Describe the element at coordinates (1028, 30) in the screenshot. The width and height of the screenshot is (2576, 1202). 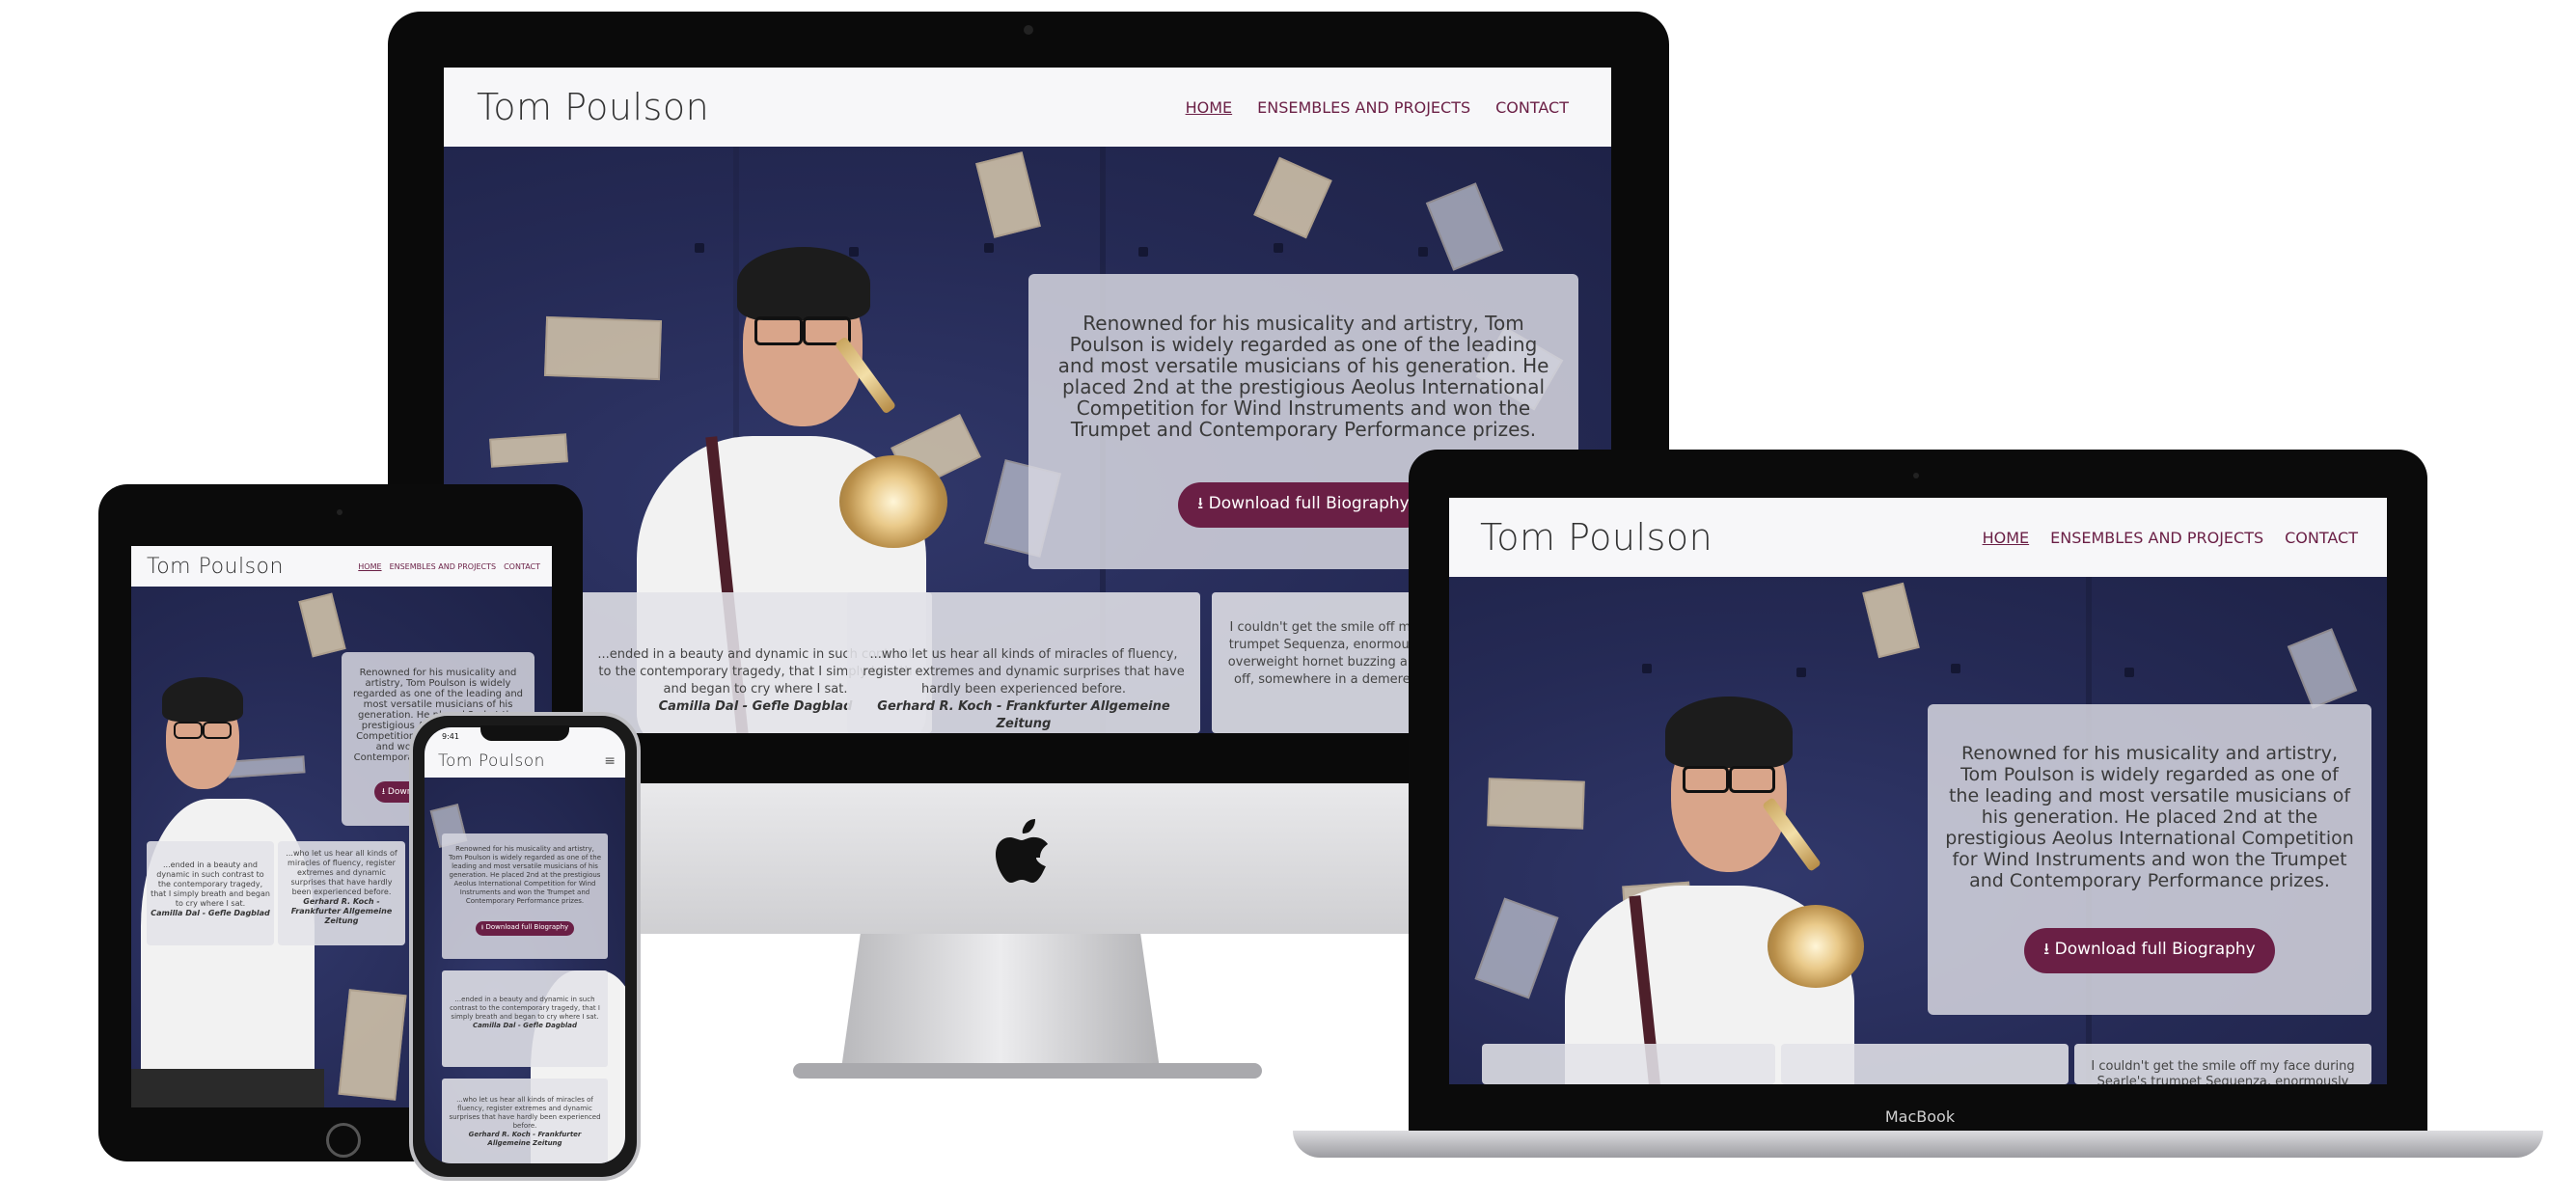
I see `imac-camera` at that location.